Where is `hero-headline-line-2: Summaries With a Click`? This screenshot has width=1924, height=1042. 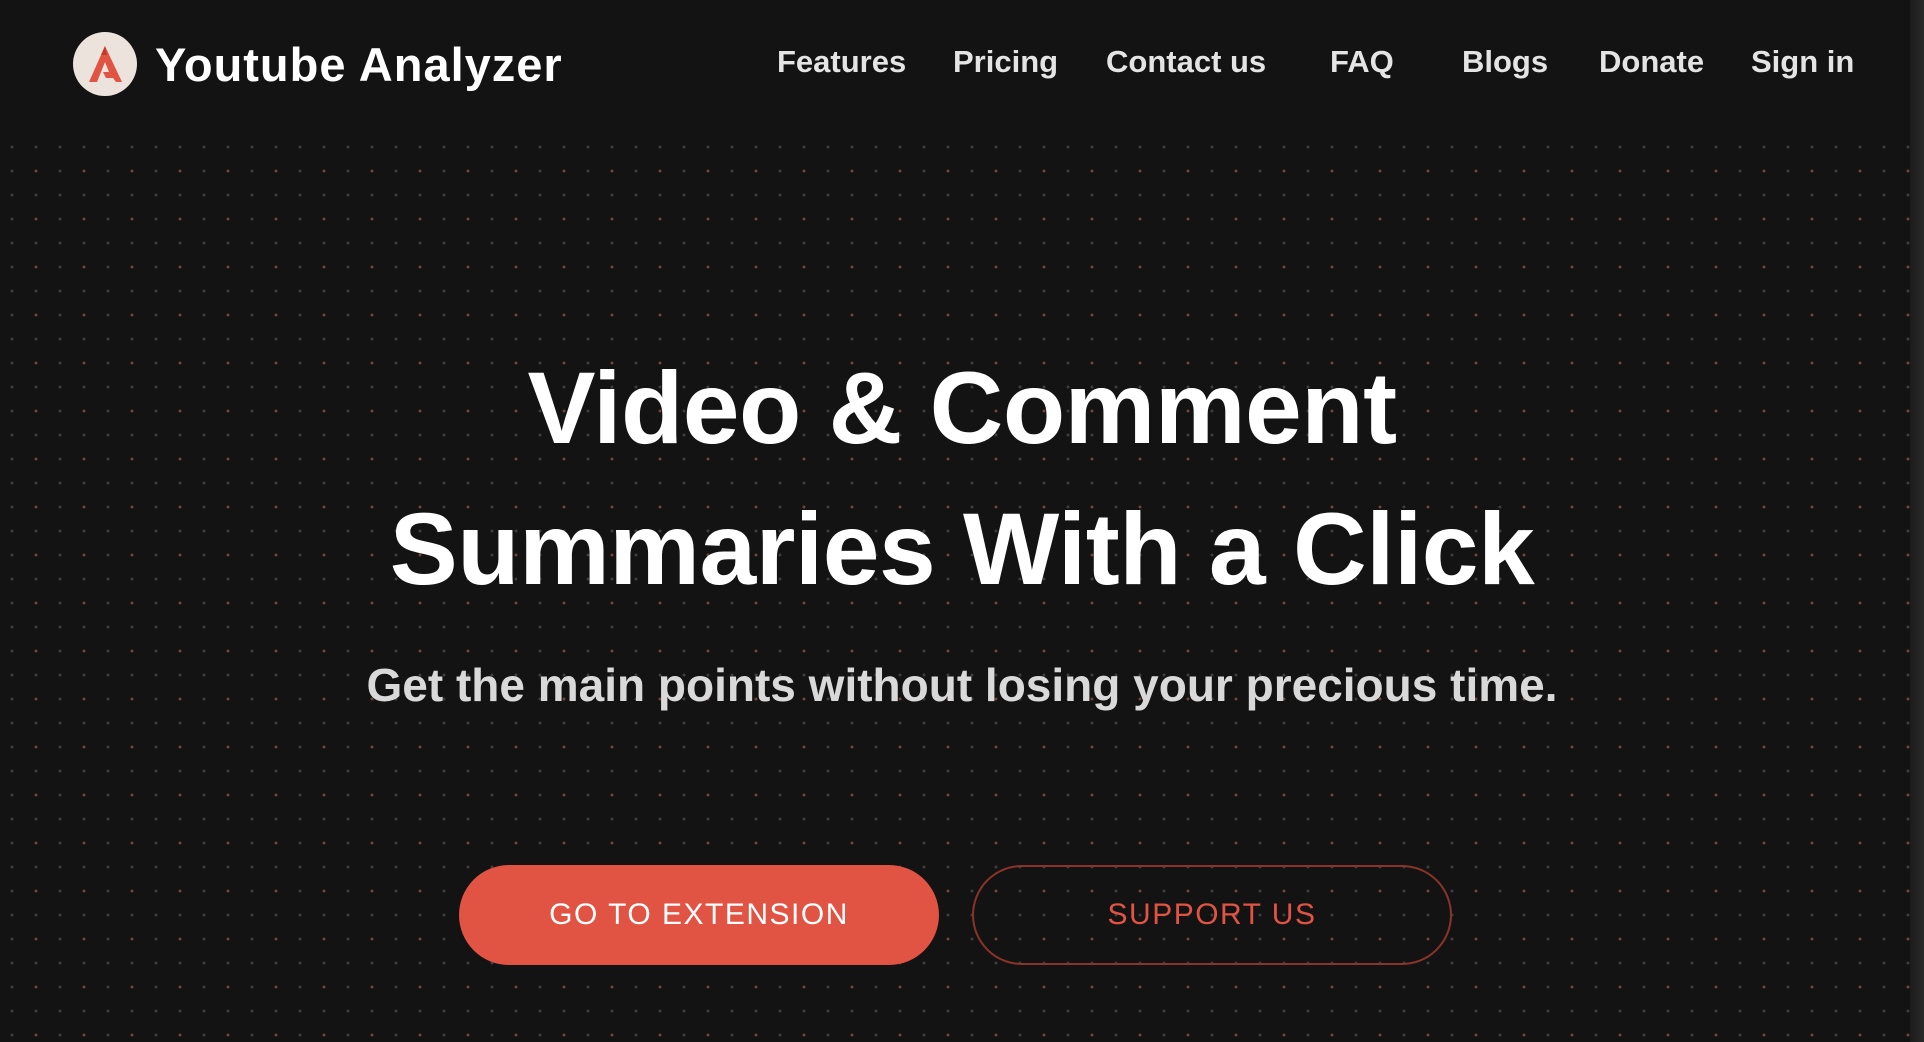
hero-headline-line-2: Summaries With a Click is located at coordinates (962, 549).